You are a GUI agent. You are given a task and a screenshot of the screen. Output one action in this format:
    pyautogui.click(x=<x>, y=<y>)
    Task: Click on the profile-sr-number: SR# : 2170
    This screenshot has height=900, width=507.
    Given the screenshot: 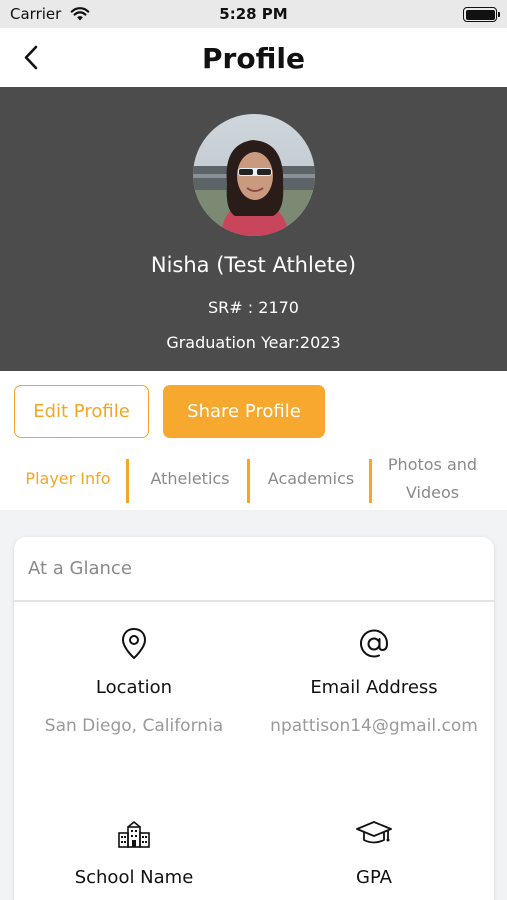 What is the action you would take?
    pyautogui.click(x=253, y=307)
    